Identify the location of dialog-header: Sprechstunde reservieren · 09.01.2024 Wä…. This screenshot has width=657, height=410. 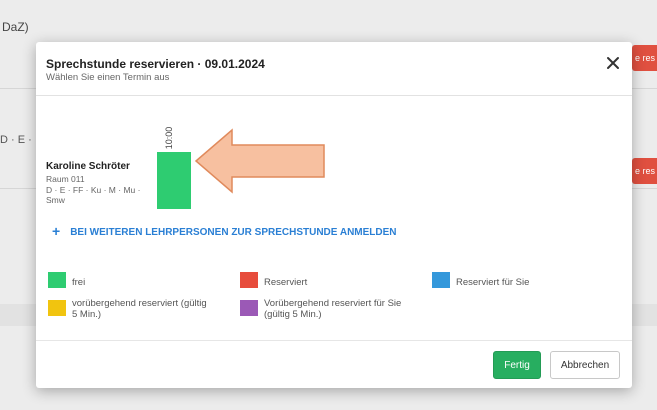
(334, 69).